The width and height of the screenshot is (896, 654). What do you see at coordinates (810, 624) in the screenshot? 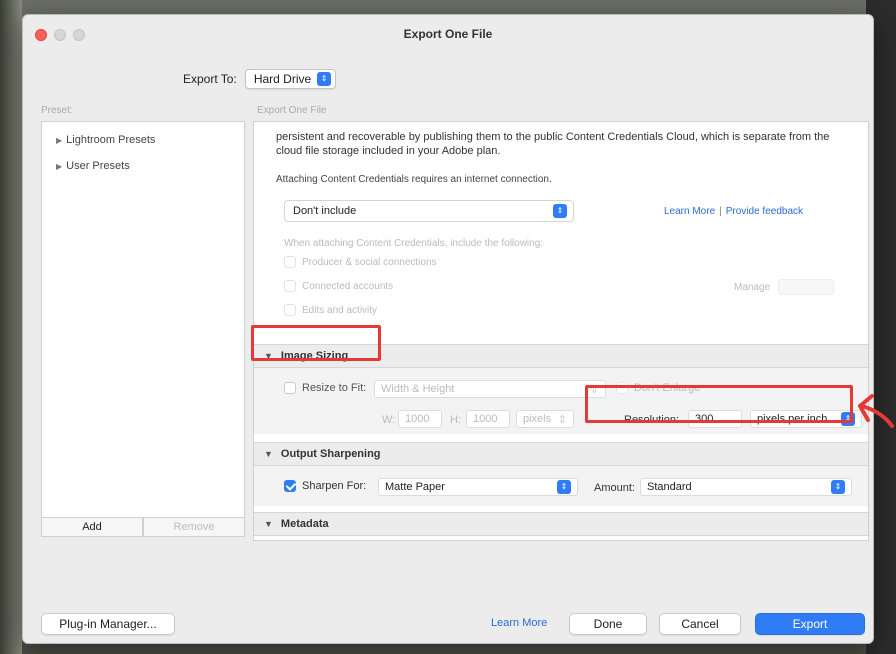
I see `export-button: Export` at bounding box center [810, 624].